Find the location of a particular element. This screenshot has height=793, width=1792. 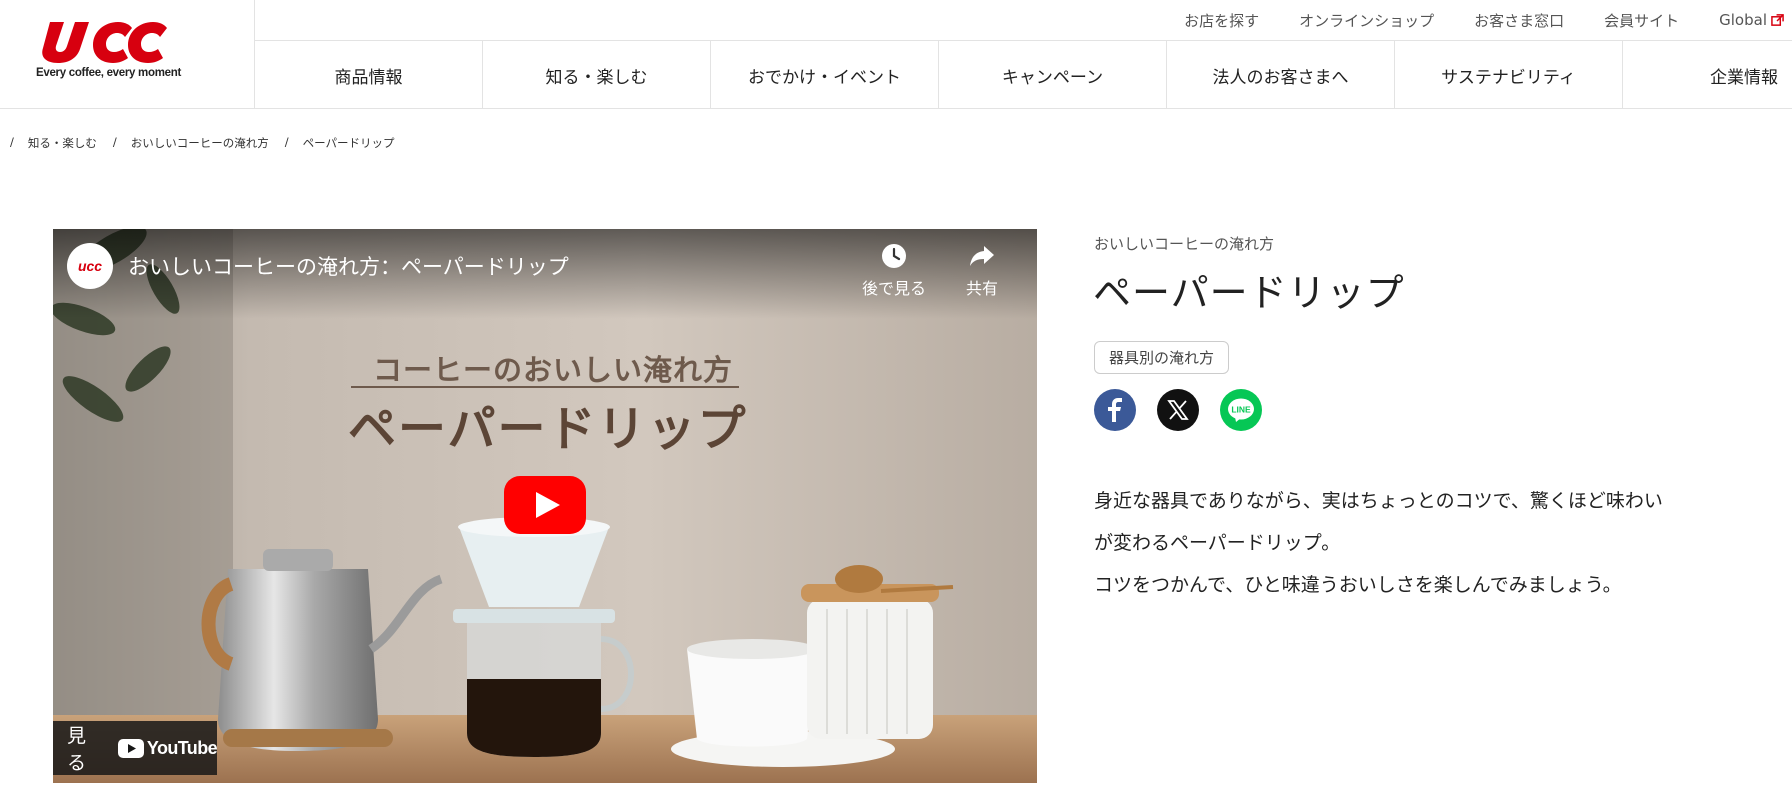

nav-corporate: 企業情報 is located at coordinates (1707, 75).